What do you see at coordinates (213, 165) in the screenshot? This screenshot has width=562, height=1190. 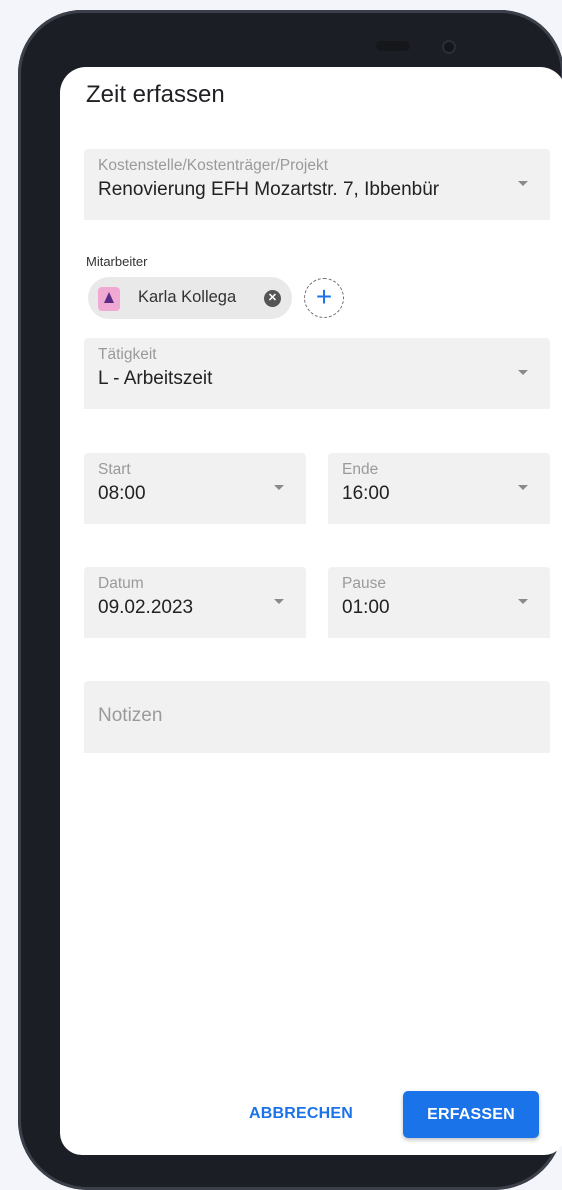 I see `kostenstelle-label: Kostenstelle/Kostenträger/Projekt` at bounding box center [213, 165].